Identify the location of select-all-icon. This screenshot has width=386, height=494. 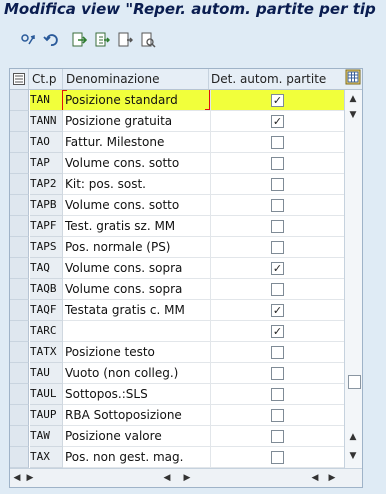
(19, 79).